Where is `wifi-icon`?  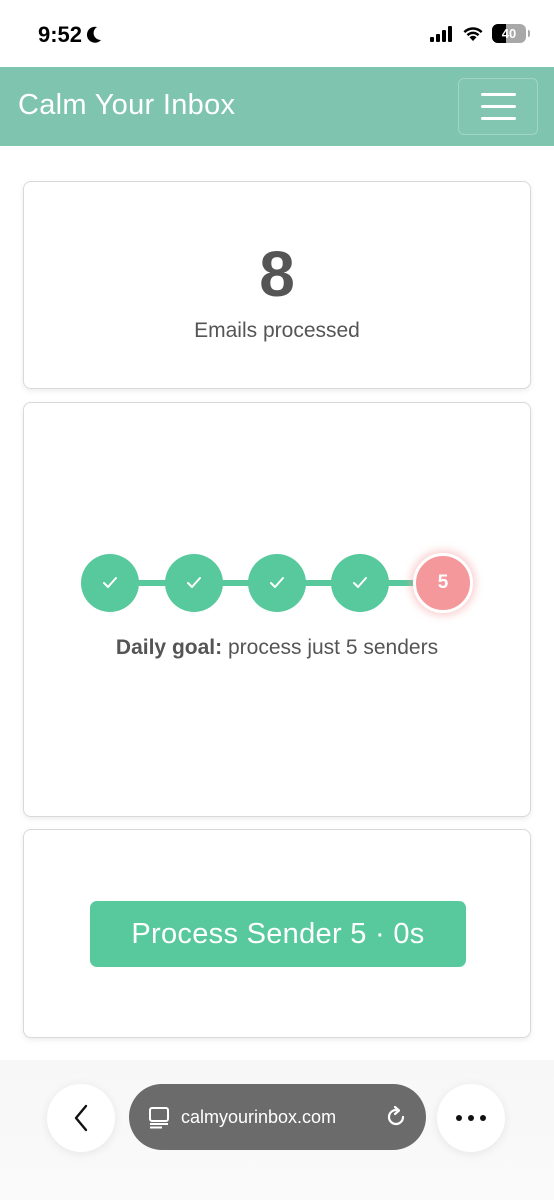
wifi-icon is located at coordinates (473, 33).